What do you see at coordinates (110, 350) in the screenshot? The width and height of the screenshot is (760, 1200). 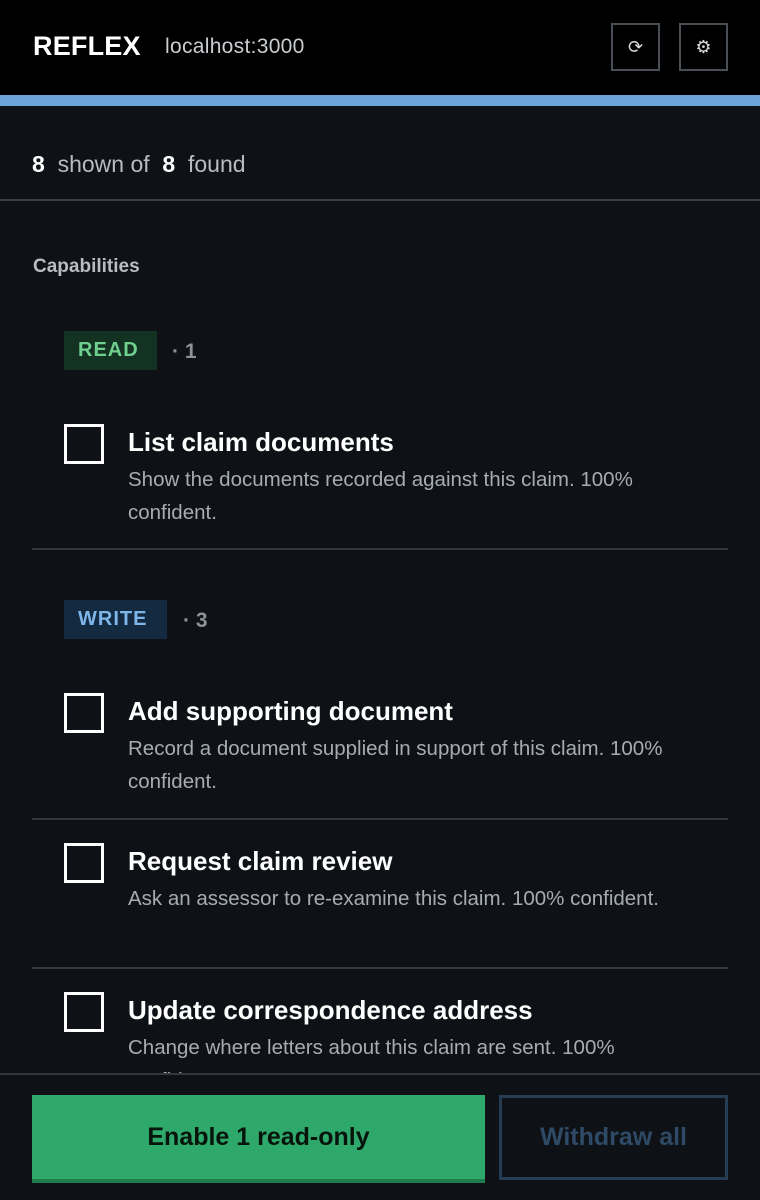 I see `read-tag: READ` at bounding box center [110, 350].